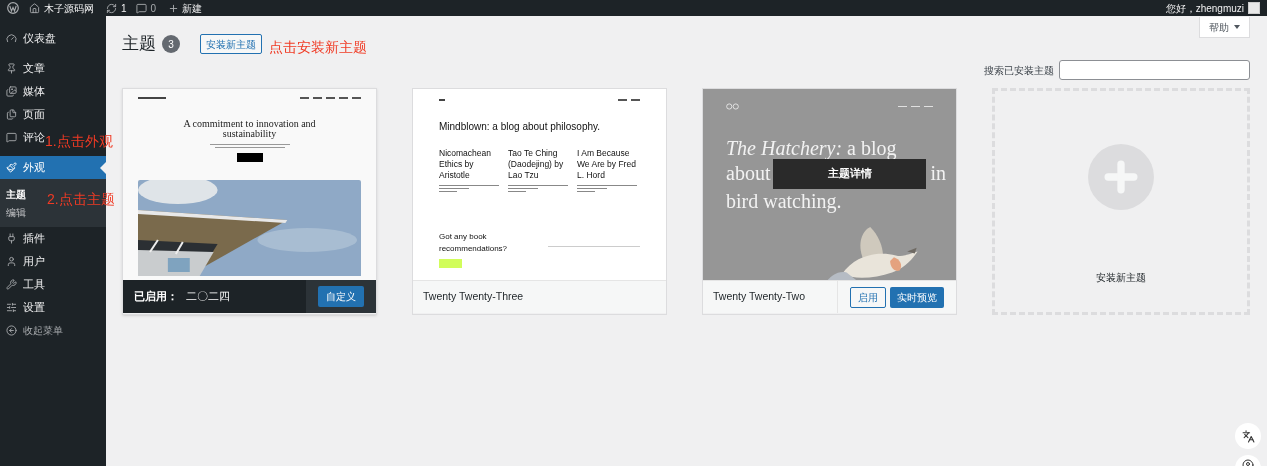 The image size is (1267, 466). Describe the element at coordinates (11, 114) in the screenshot. I see `pages-icon` at that location.